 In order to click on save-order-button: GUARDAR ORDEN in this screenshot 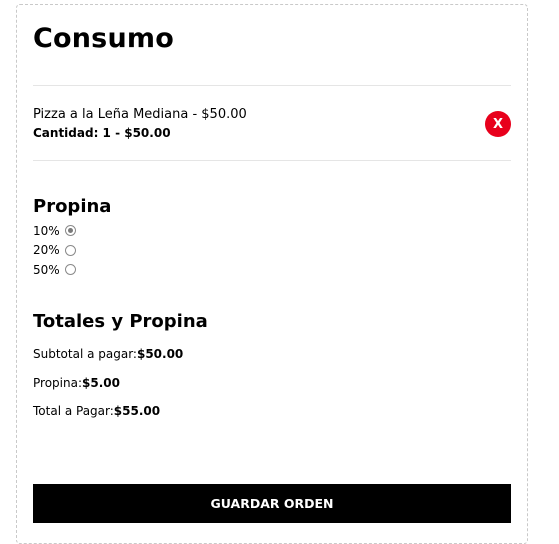, I will do `click(272, 503)`.